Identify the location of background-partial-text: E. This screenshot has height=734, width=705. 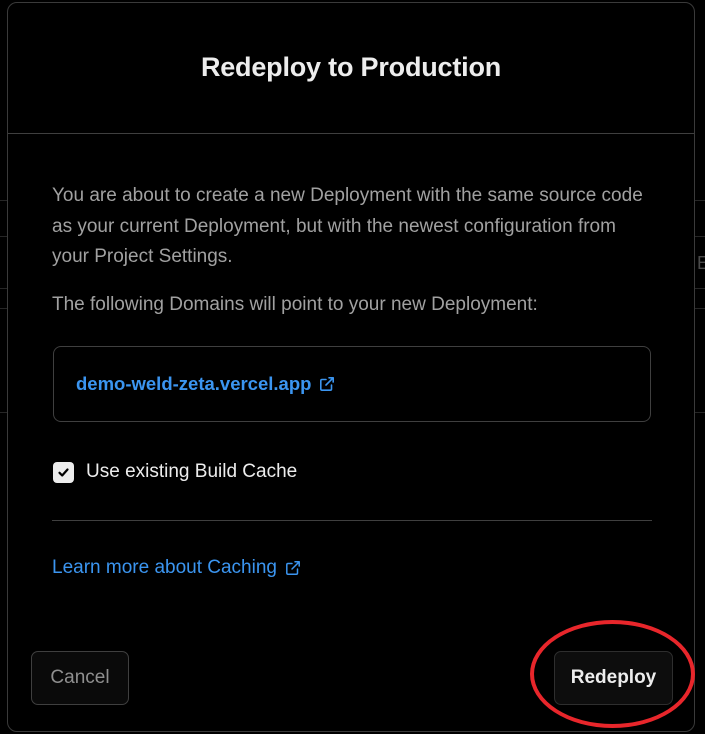
(701, 263).